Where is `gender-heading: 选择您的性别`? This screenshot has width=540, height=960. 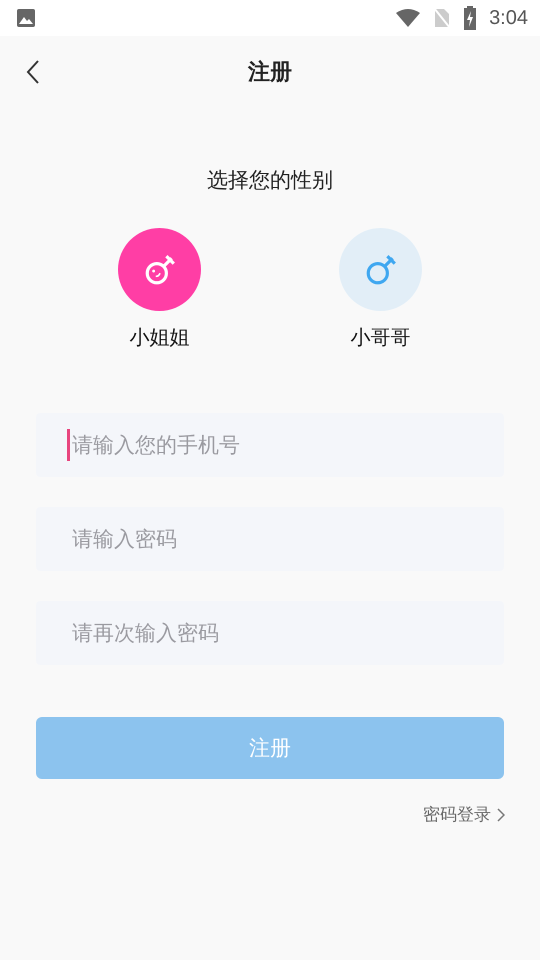 gender-heading: 选择您的性别 is located at coordinates (270, 180).